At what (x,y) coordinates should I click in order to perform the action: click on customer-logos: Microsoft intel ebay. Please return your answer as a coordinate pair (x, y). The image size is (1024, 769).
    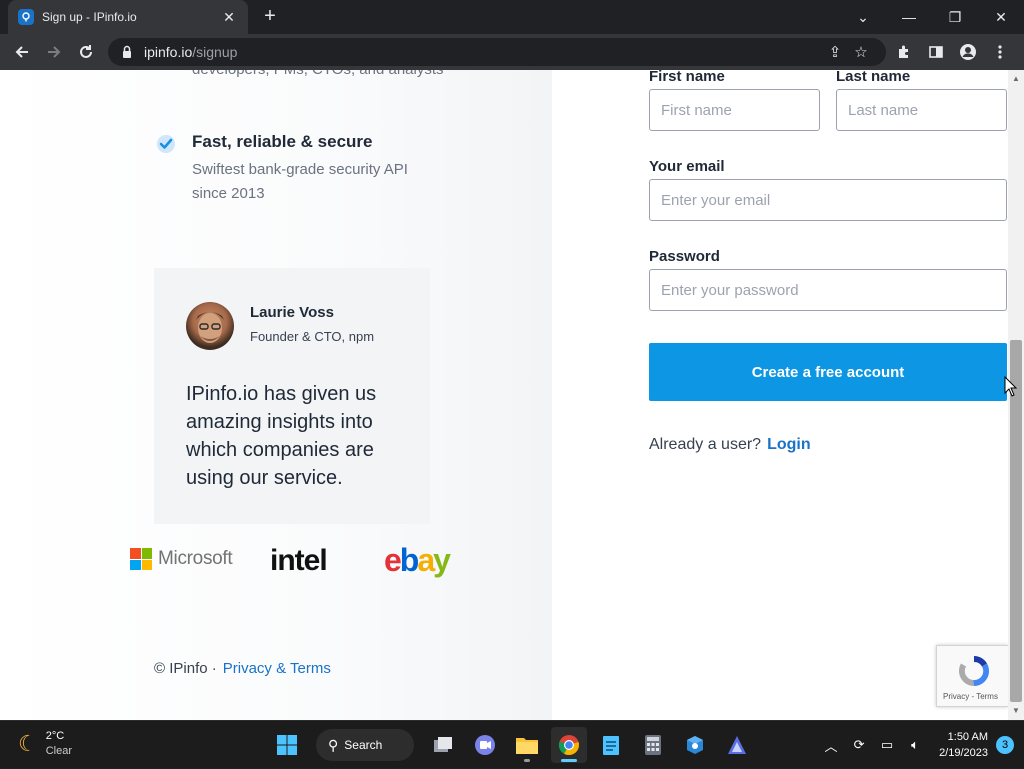
    Looking at the image, I should click on (300, 560).